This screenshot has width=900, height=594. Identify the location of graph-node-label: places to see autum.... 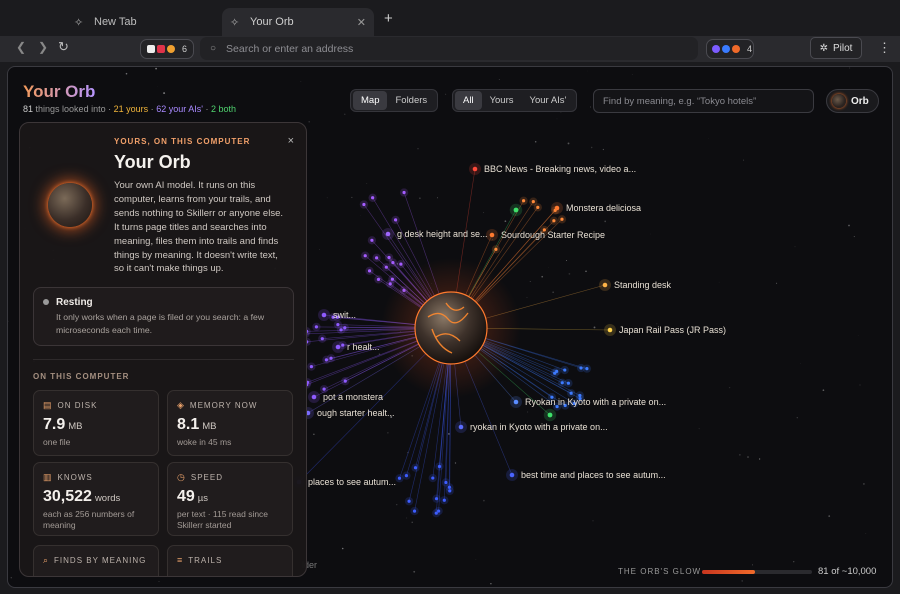
(352, 482).